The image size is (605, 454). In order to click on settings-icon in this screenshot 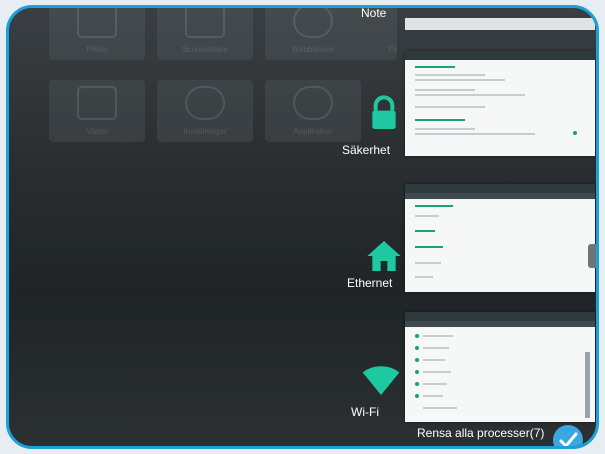, I will do `click(205, 103)`.